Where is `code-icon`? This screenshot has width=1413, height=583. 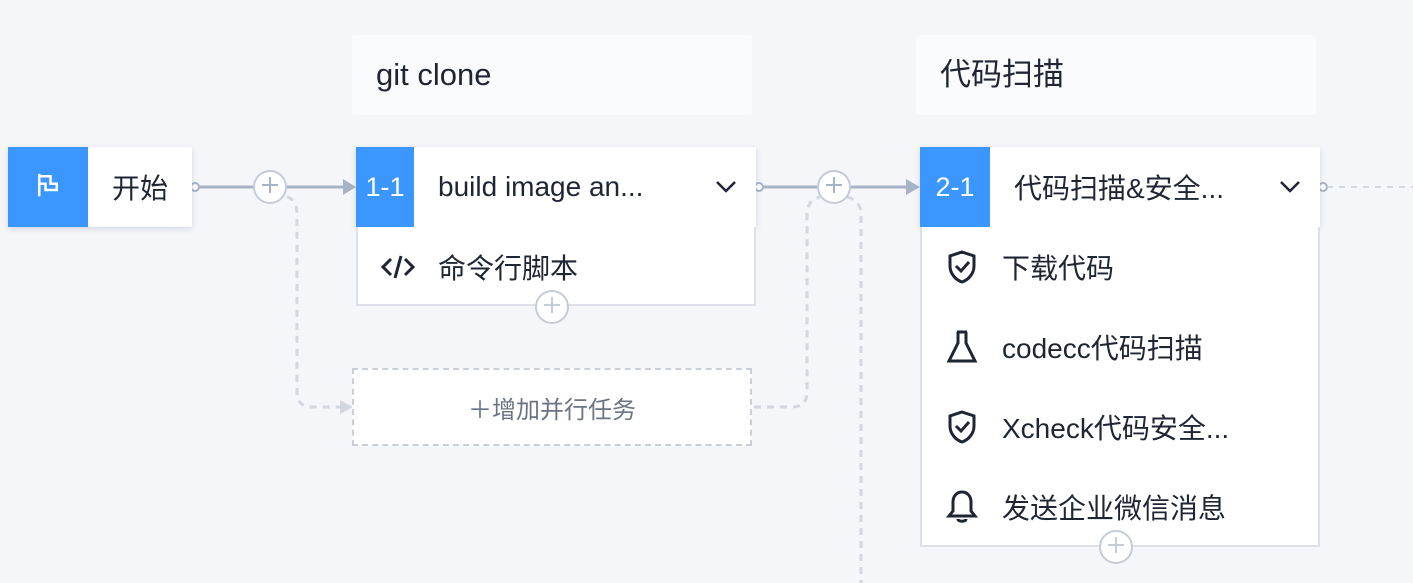 code-icon is located at coordinates (398, 267).